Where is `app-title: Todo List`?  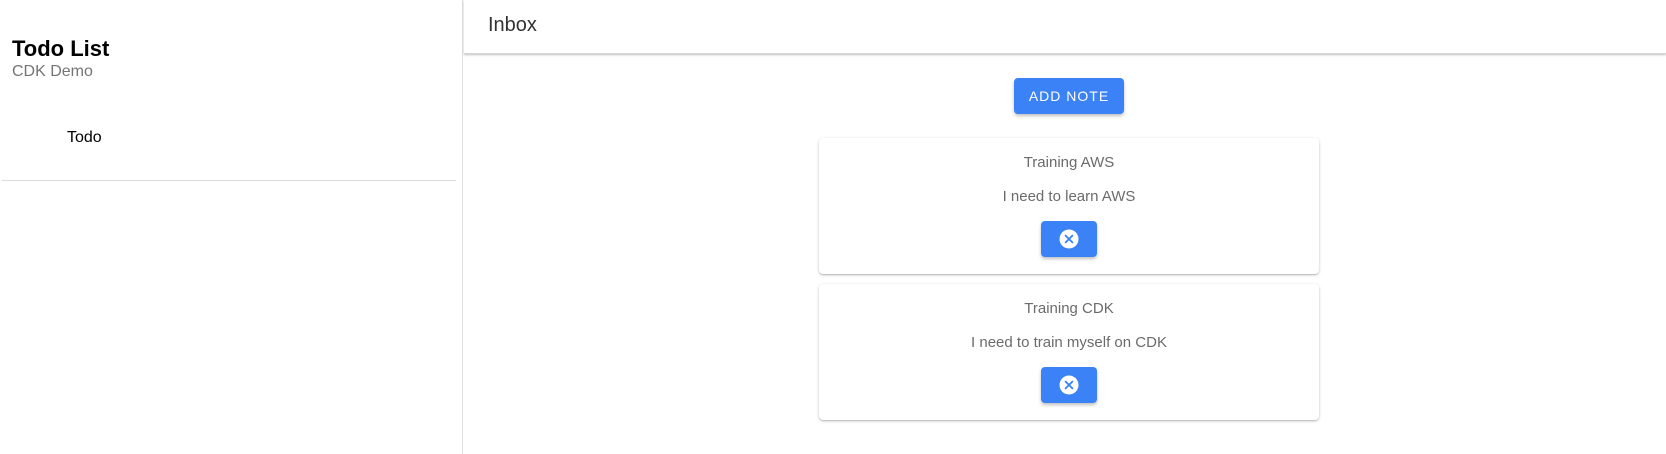 app-title: Todo List is located at coordinates (61, 48).